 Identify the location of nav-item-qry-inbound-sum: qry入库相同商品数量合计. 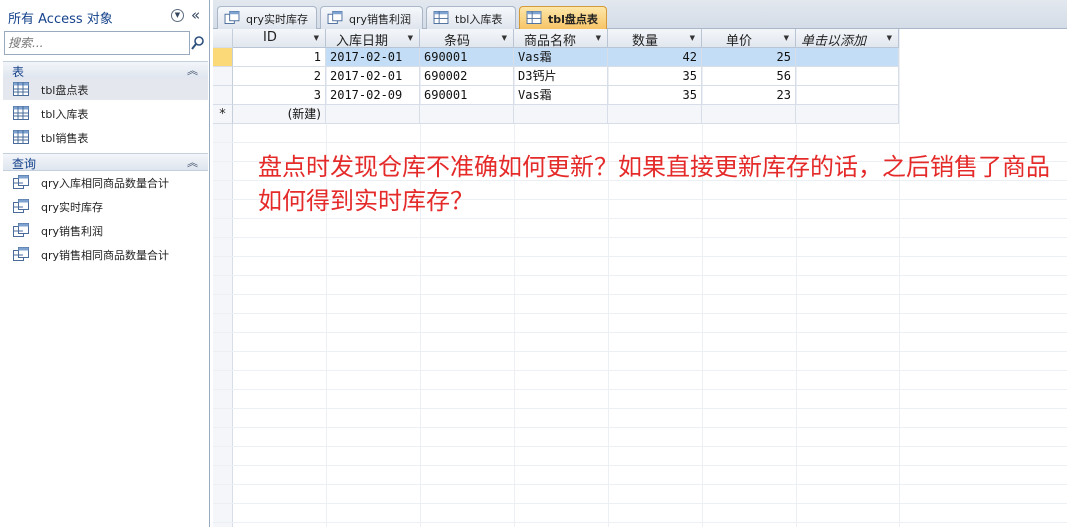
(105, 182).